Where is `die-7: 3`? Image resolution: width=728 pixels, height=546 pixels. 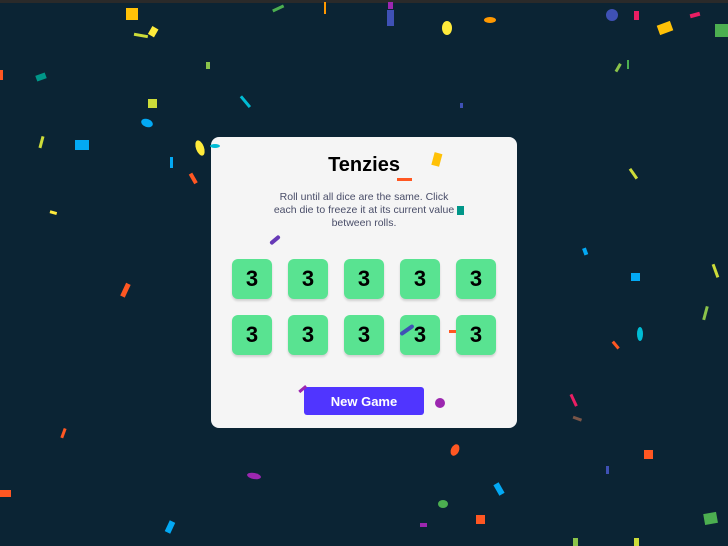
die-7: 3 is located at coordinates (308, 335).